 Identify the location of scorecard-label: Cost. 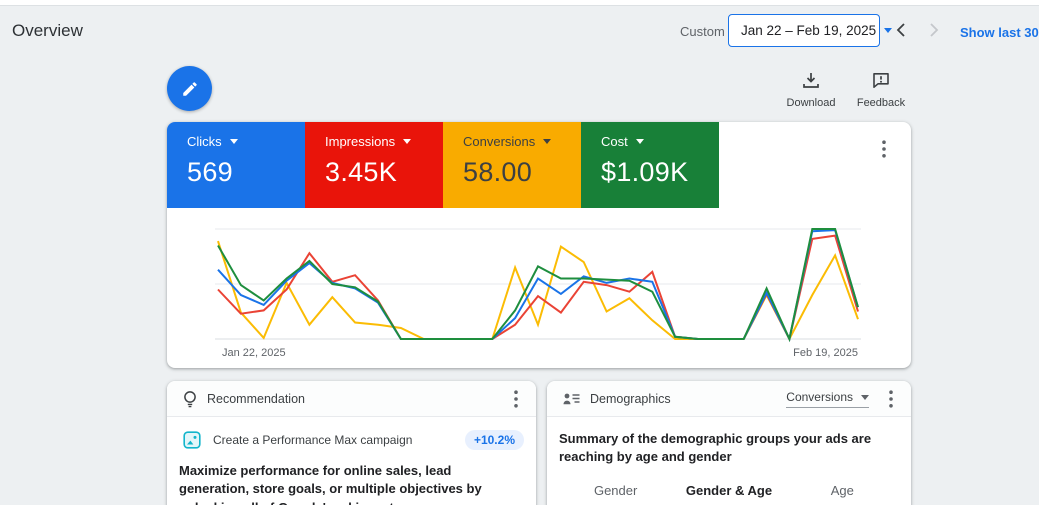
(614, 141).